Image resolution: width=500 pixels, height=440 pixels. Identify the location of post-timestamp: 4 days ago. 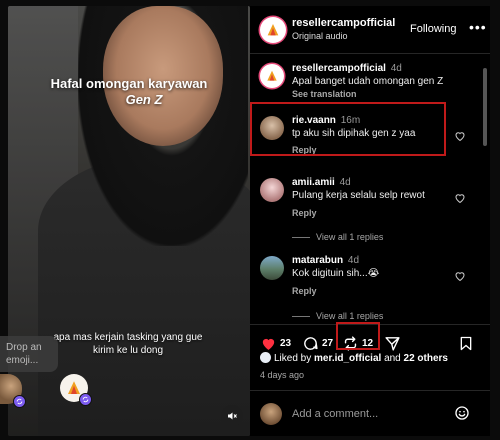
(282, 375).